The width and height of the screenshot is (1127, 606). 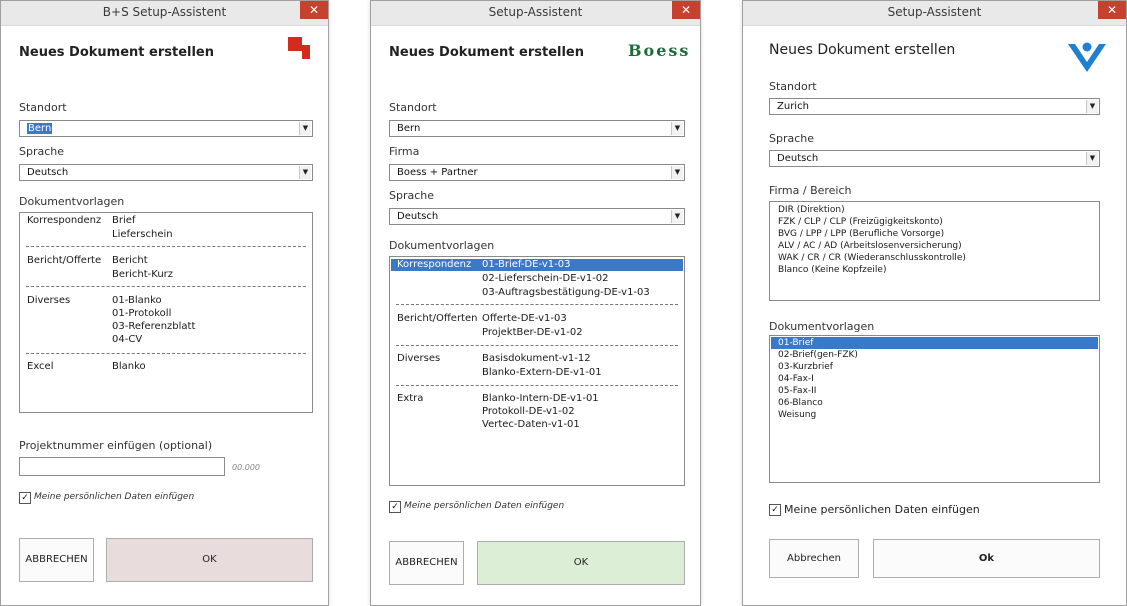 What do you see at coordinates (532, 332) in the screenshot?
I see `template-item: ProjektBer-DE-v1-02` at bounding box center [532, 332].